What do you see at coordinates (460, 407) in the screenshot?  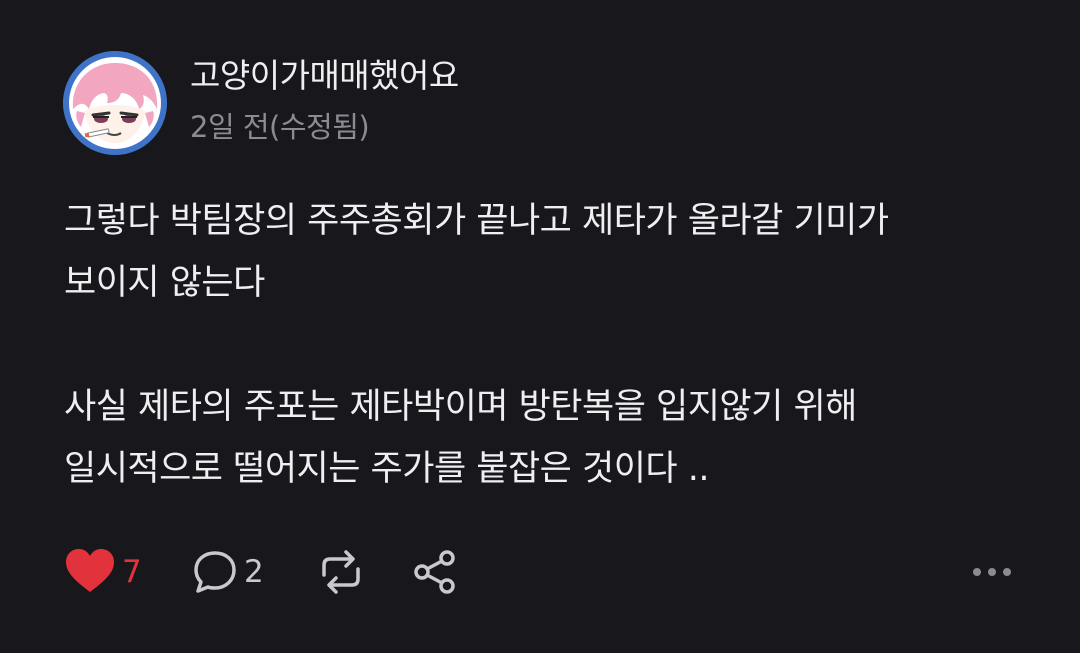 I see `post-line: 사실 제타의 주포는 제타박이며 방탄복을 입지않기 위해` at bounding box center [460, 407].